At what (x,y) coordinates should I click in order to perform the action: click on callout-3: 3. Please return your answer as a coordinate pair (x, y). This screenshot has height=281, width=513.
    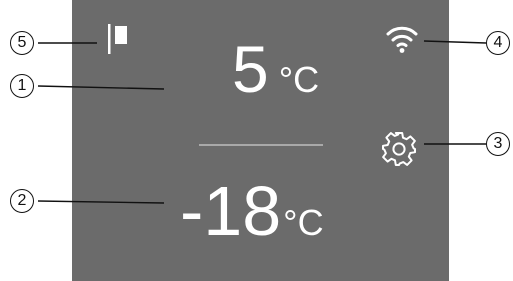
    Looking at the image, I should click on (498, 144).